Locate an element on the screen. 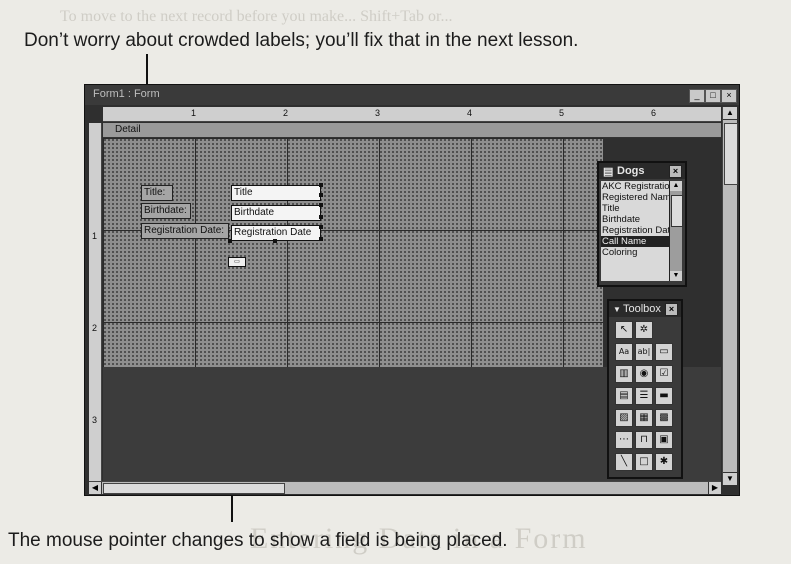 This screenshot has height=564, width=791. field-list-scrollbar: ▲ ▼ is located at coordinates (676, 231).